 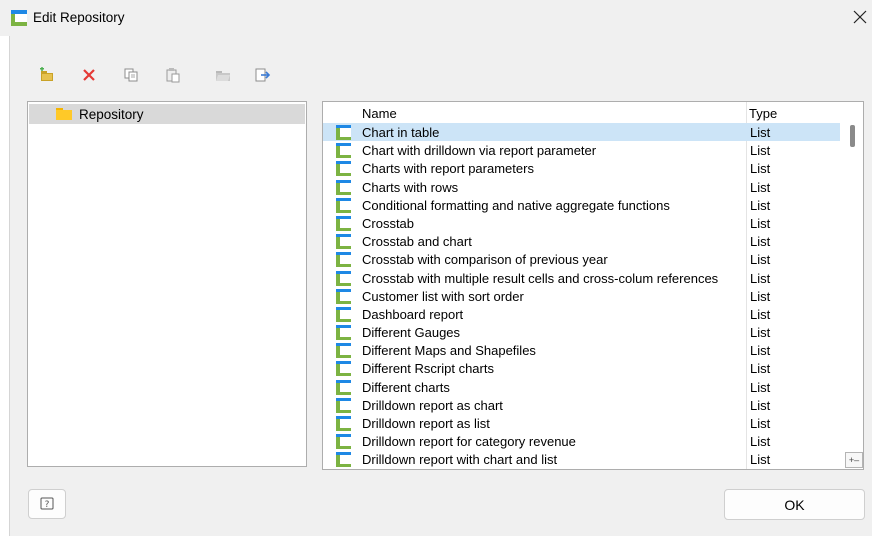 What do you see at coordinates (410, 187) in the screenshot?
I see `row-name: Charts with rows` at bounding box center [410, 187].